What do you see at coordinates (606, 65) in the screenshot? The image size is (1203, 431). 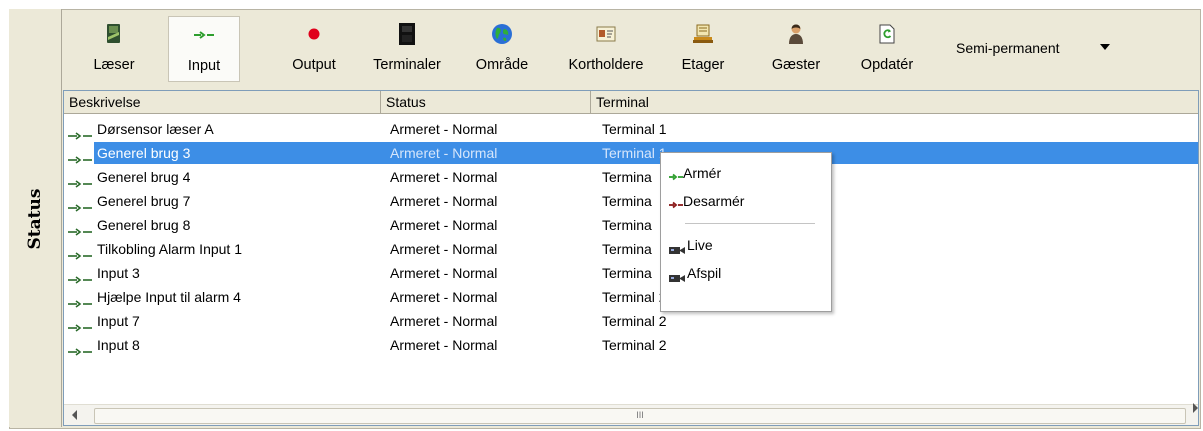 I see `cardholders-label: Kortholdere` at bounding box center [606, 65].